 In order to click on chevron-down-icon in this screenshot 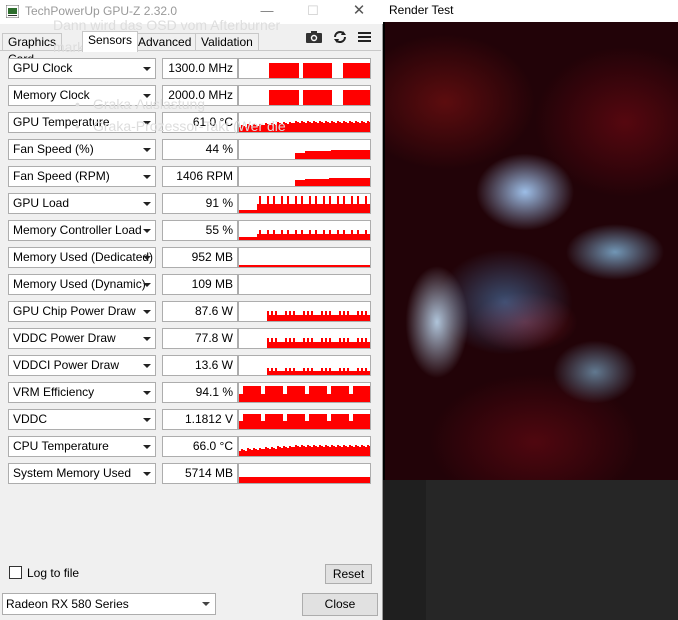, I will do `click(147, 339)`.